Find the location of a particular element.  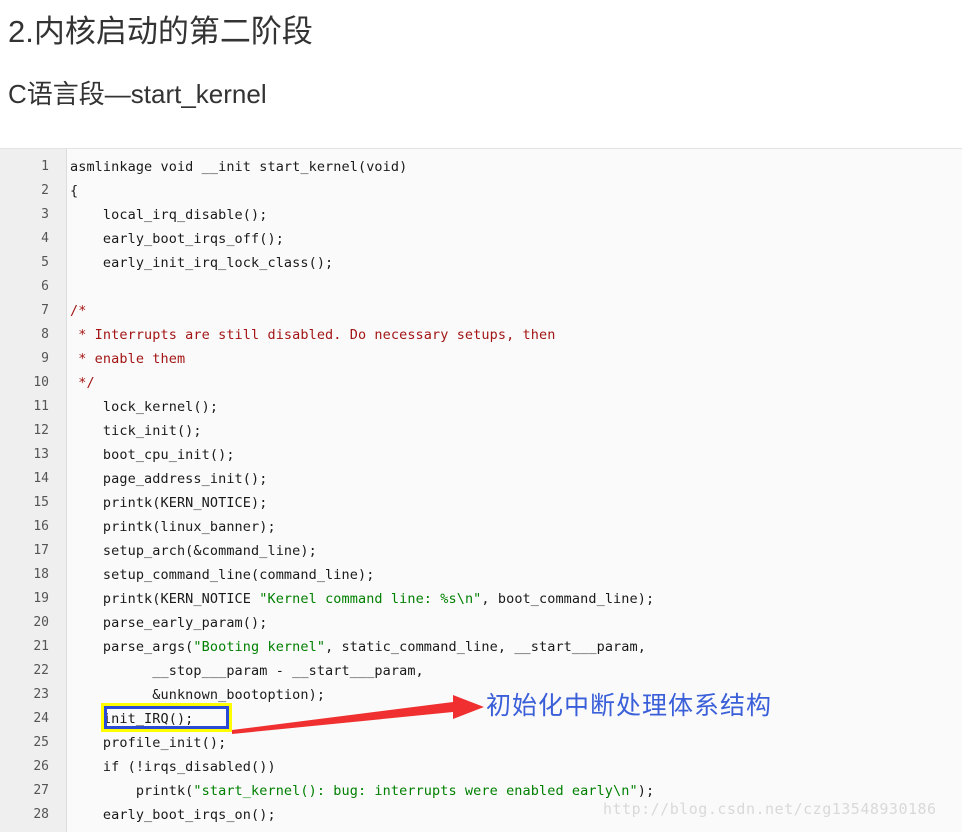

code-token-plain: parse_early_param(); is located at coordinates (169, 623).